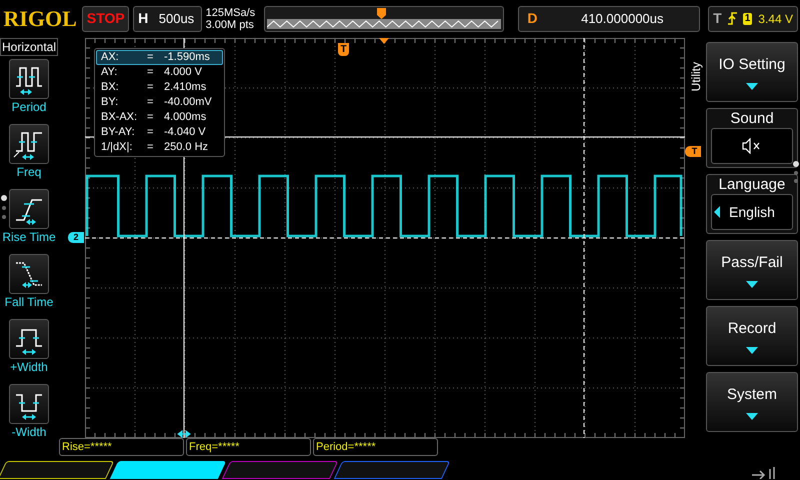 The width and height of the screenshot is (800, 480). Describe the element at coordinates (747, 18) in the screenshot. I see `trigger-source: 1` at that location.